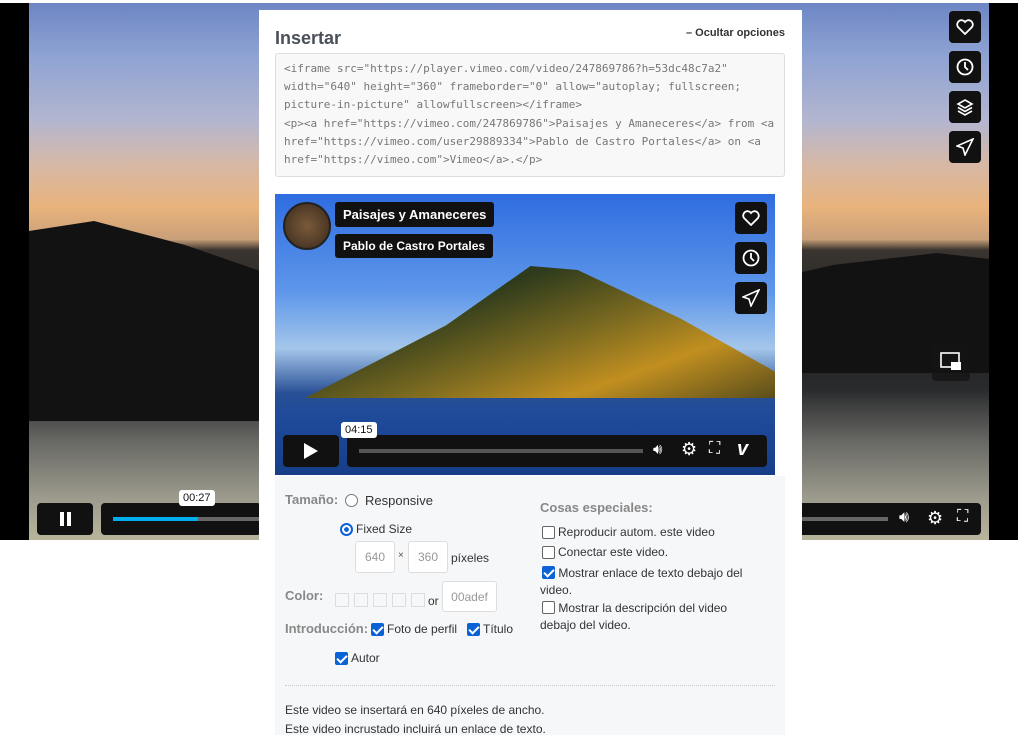  What do you see at coordinates (304, 595) in the screenshot?
I see `color-label: Color:` at bounding box center [304, 595].